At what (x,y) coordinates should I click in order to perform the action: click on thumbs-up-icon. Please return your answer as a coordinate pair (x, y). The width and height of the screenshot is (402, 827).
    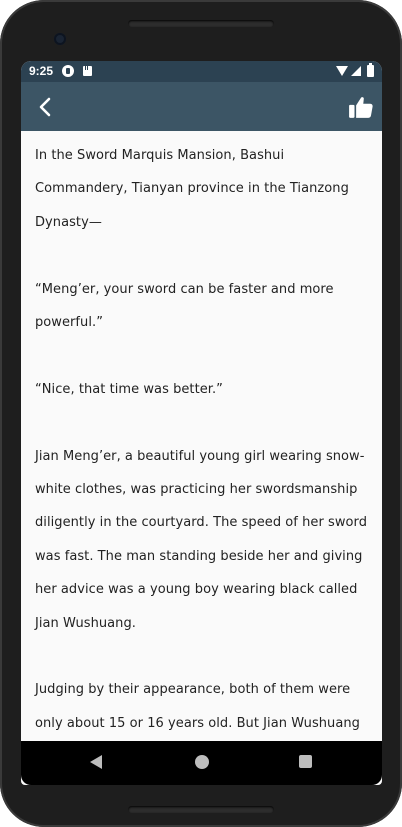
    Looking at the image, I should click on (361, 107).